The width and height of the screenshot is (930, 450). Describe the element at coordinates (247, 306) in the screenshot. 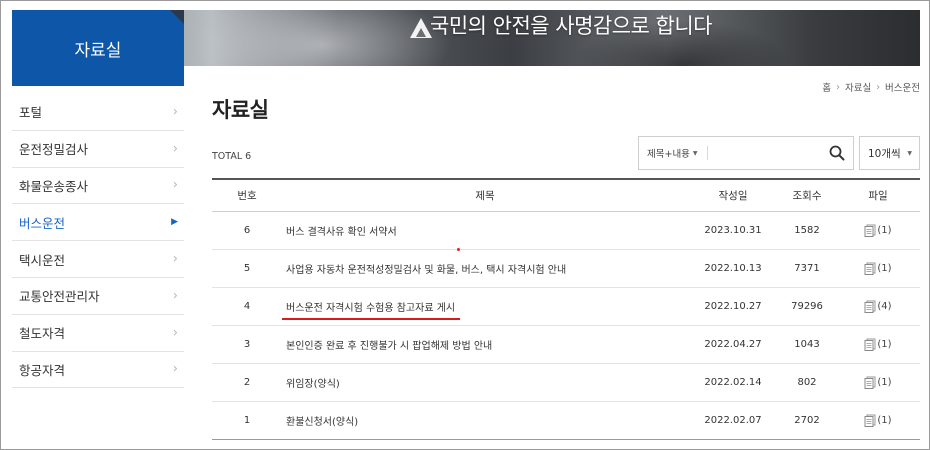

I see `row-num: 4` at that location.